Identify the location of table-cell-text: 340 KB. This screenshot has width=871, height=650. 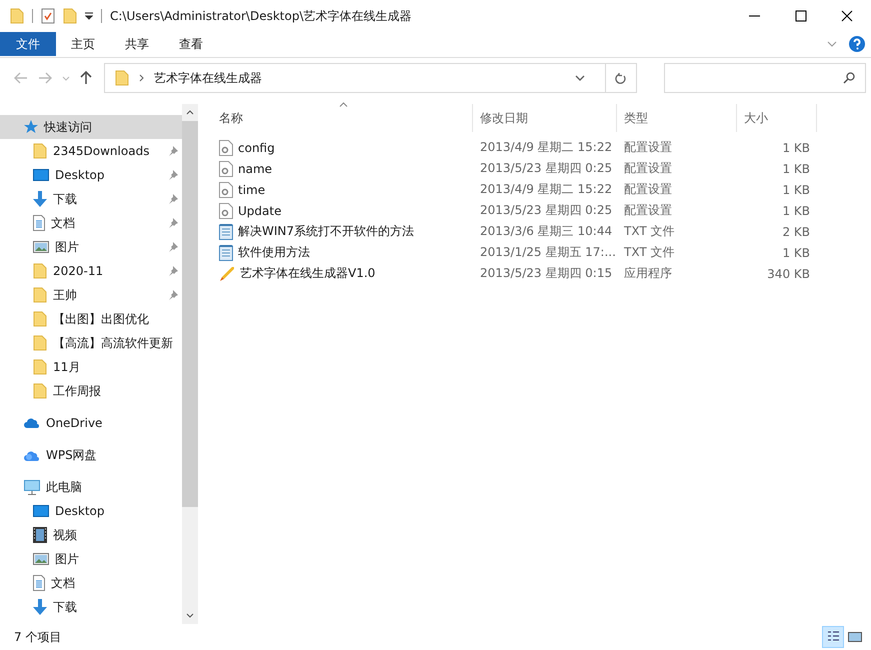
(788, 273).